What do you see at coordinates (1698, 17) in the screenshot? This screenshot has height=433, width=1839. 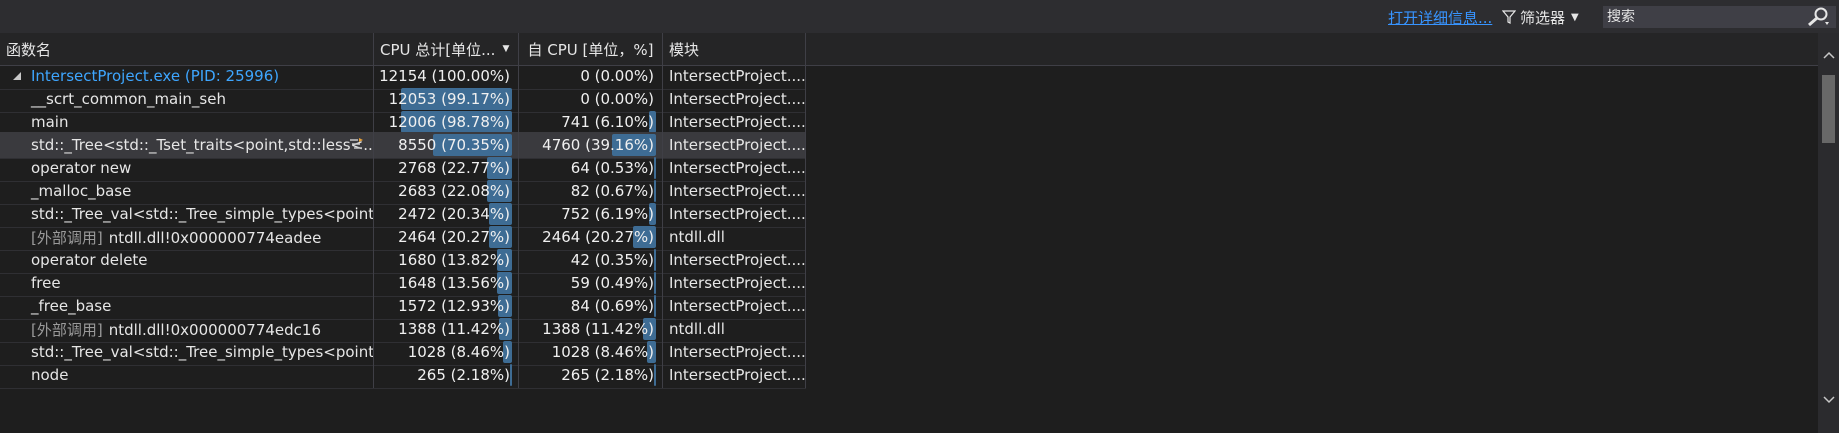 I see `search-input` at bounding box center [1698, 17].